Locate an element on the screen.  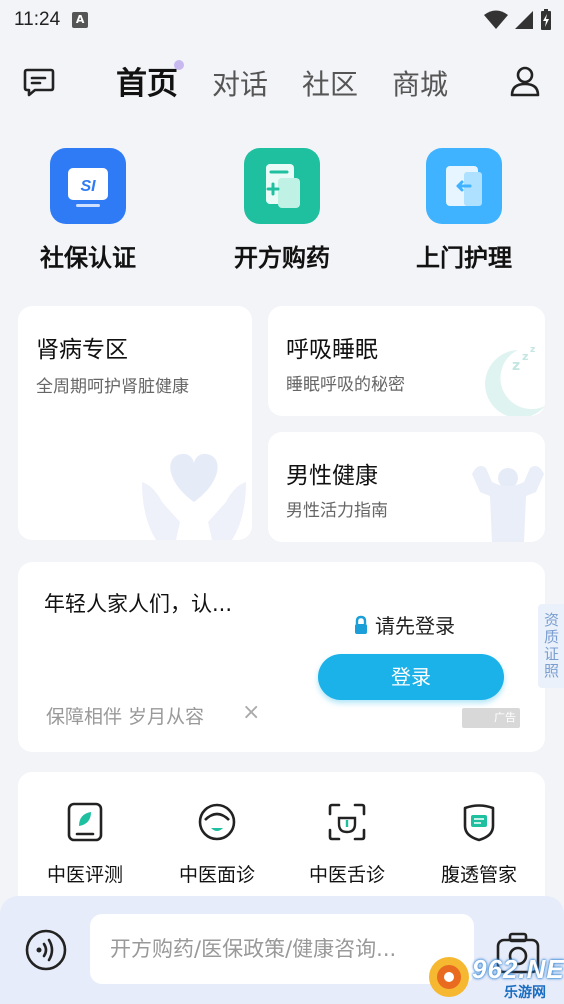
prescription-icon is located at coordinates (282, 186).